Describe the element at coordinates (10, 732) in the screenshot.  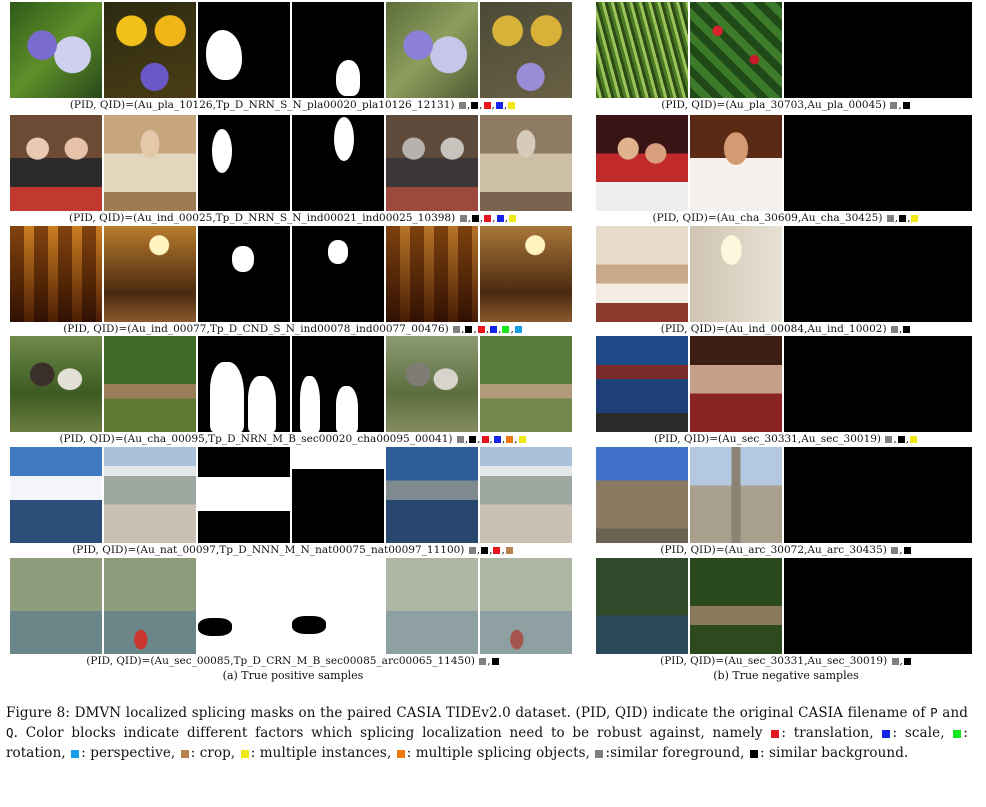
I see `caption-q-symbol: Q` at that location.